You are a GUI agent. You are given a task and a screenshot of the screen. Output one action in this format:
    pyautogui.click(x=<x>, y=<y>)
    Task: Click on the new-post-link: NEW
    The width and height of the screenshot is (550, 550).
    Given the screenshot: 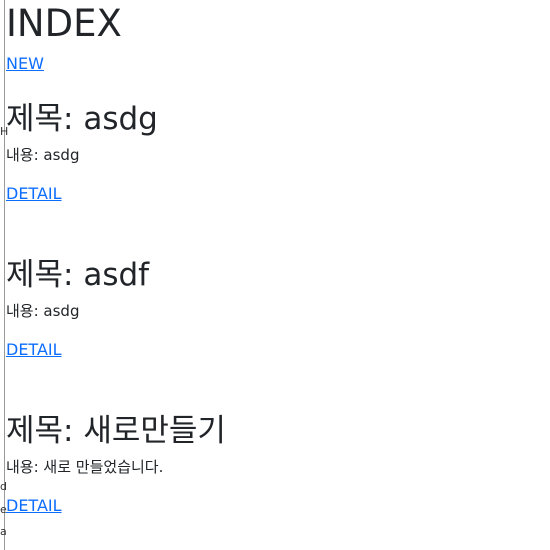 What is the action you would take?
    pyautogui.click(x=276, y=64)
    